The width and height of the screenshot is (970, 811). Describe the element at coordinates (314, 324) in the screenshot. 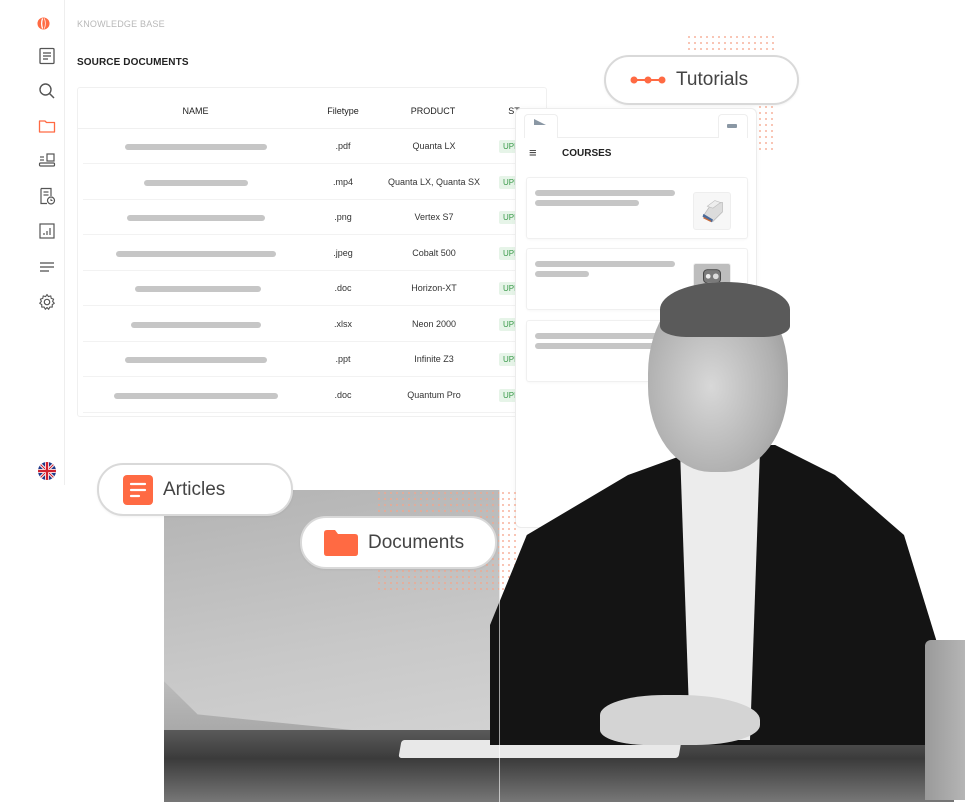

I see `table-row: .xlsxNeon 2000UPLOADED` at that location.